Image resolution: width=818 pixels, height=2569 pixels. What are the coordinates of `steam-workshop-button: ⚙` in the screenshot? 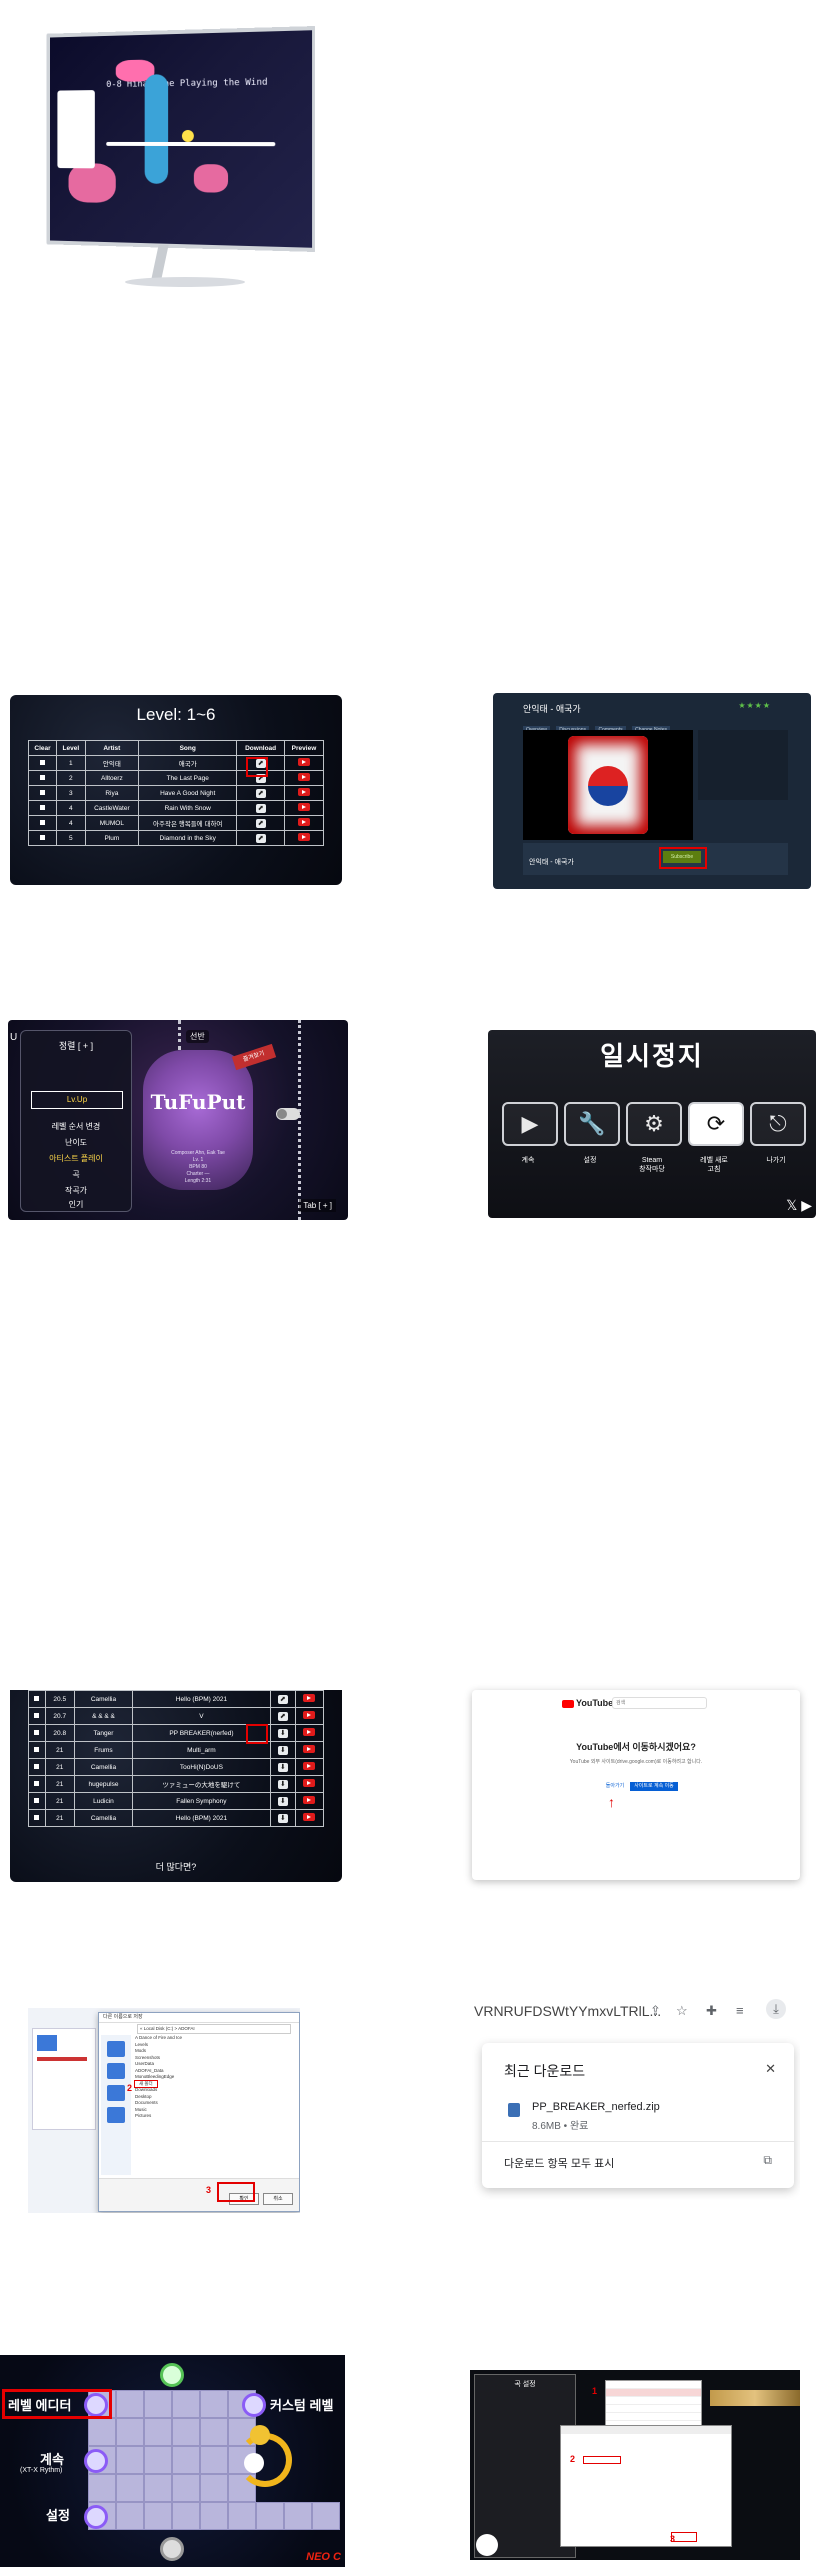 It's located at (654, 1124).